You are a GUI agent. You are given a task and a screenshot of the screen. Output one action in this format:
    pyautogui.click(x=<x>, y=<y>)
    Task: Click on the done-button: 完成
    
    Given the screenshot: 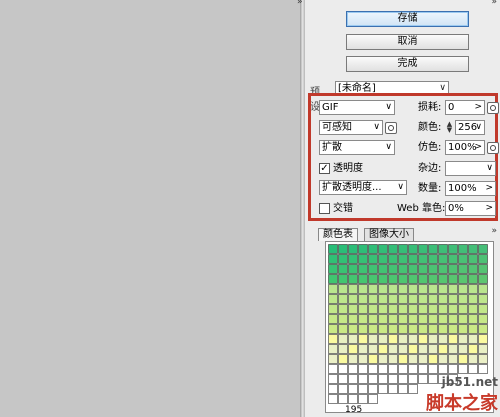 What is the action you would take?
    pyautogui.click(x=407, y=64)
    